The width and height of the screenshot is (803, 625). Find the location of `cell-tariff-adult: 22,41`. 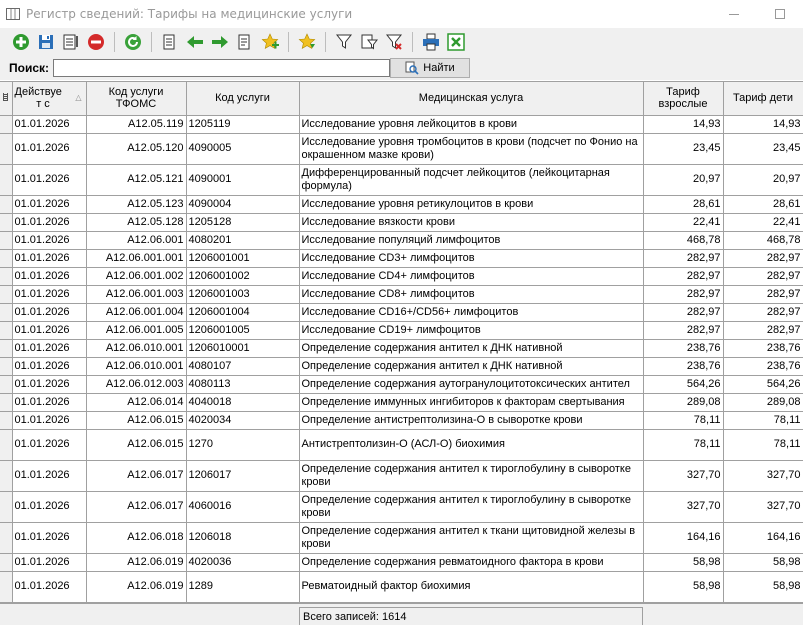

cell-tariff-adult: 22,41 is located at coordinates (683, 222).